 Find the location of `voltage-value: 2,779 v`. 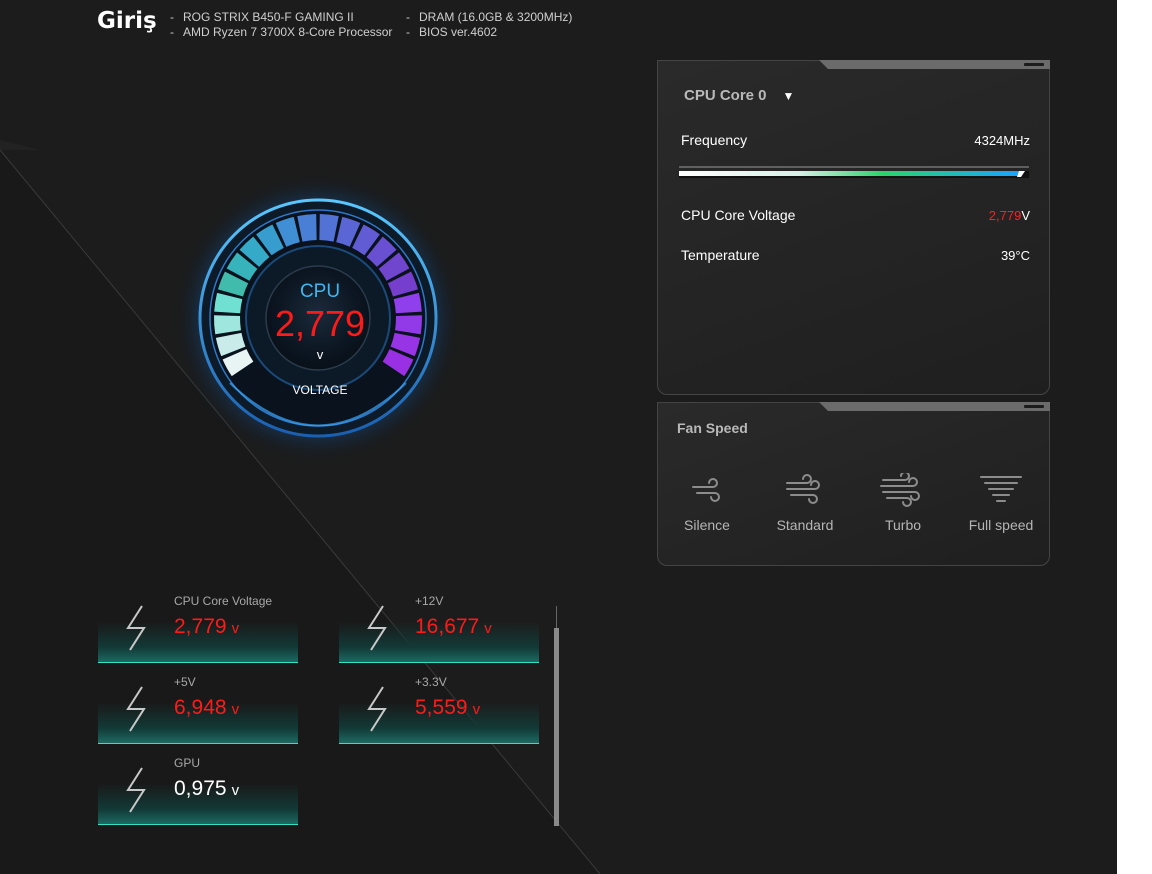

voltage-value: 2,779 v is located at coordinates (207, 626).